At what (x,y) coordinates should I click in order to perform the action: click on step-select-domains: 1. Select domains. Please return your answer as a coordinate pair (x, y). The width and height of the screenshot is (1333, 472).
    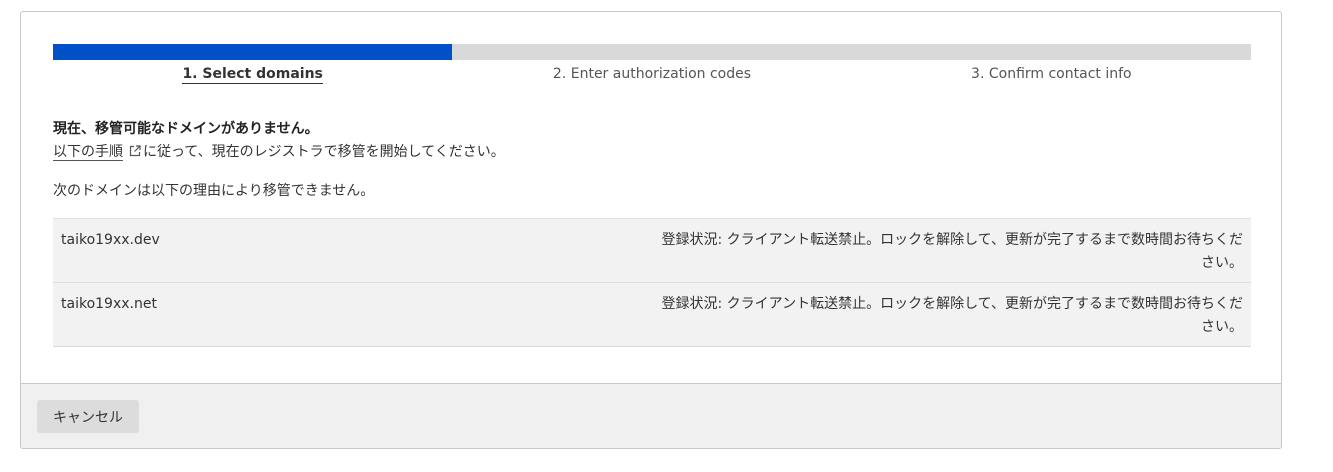
    Looking at the image, I should click on (252, 74).